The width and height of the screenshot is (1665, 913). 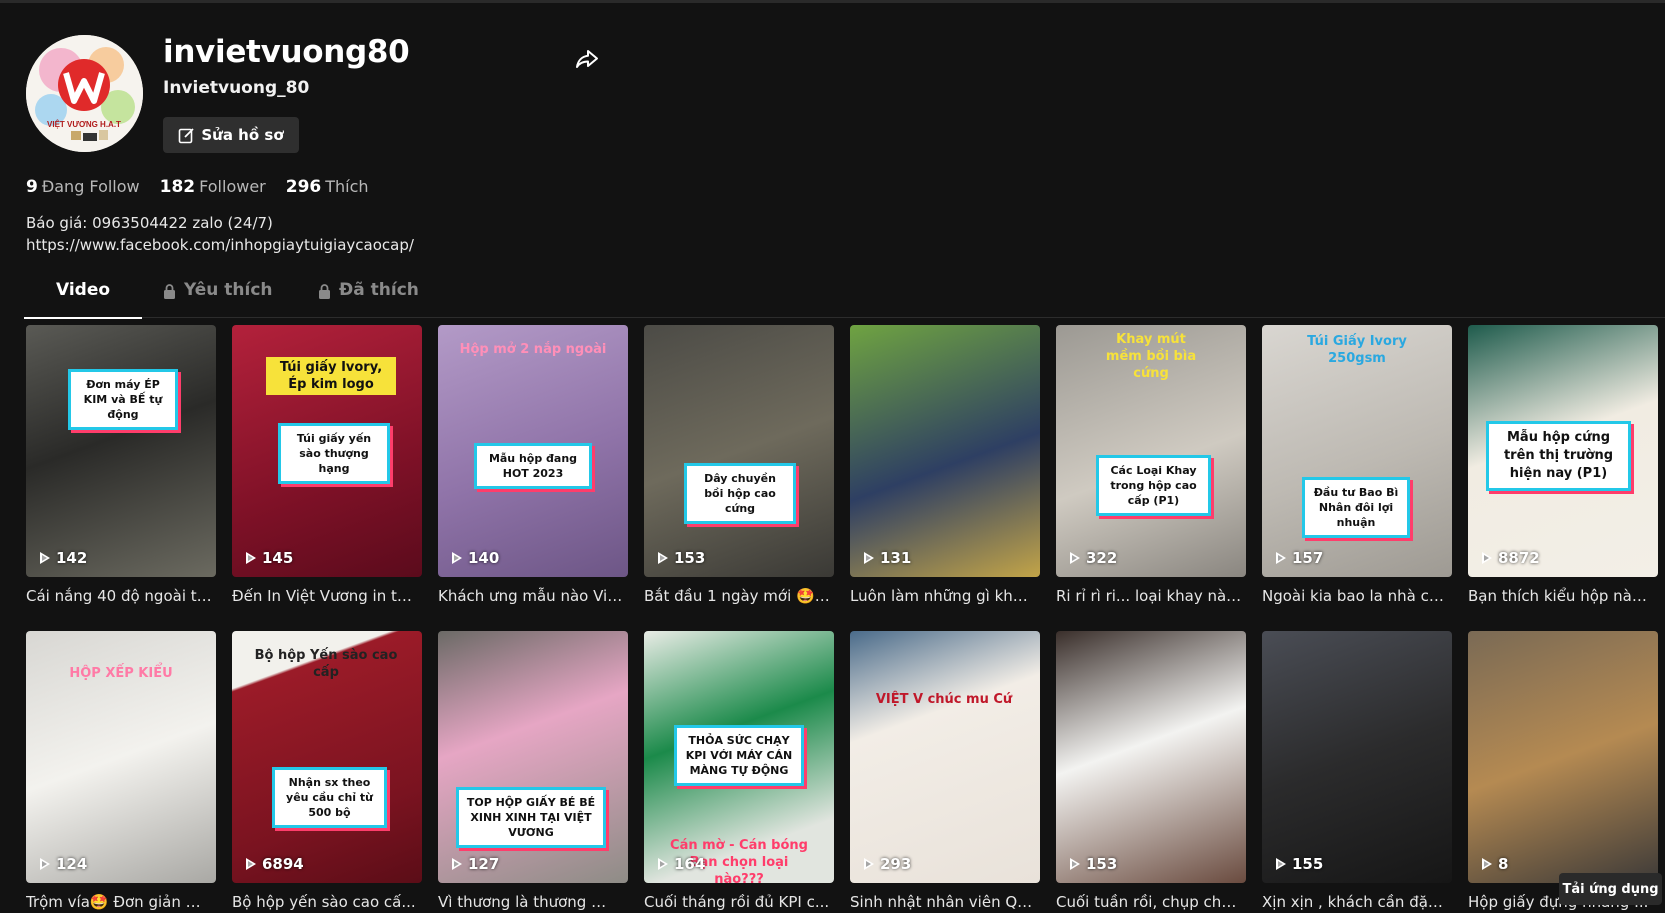 What do you see at coordinates (887, 864) in the screenshot?
I see `view-count: 293` at bounding box center [887, 864].